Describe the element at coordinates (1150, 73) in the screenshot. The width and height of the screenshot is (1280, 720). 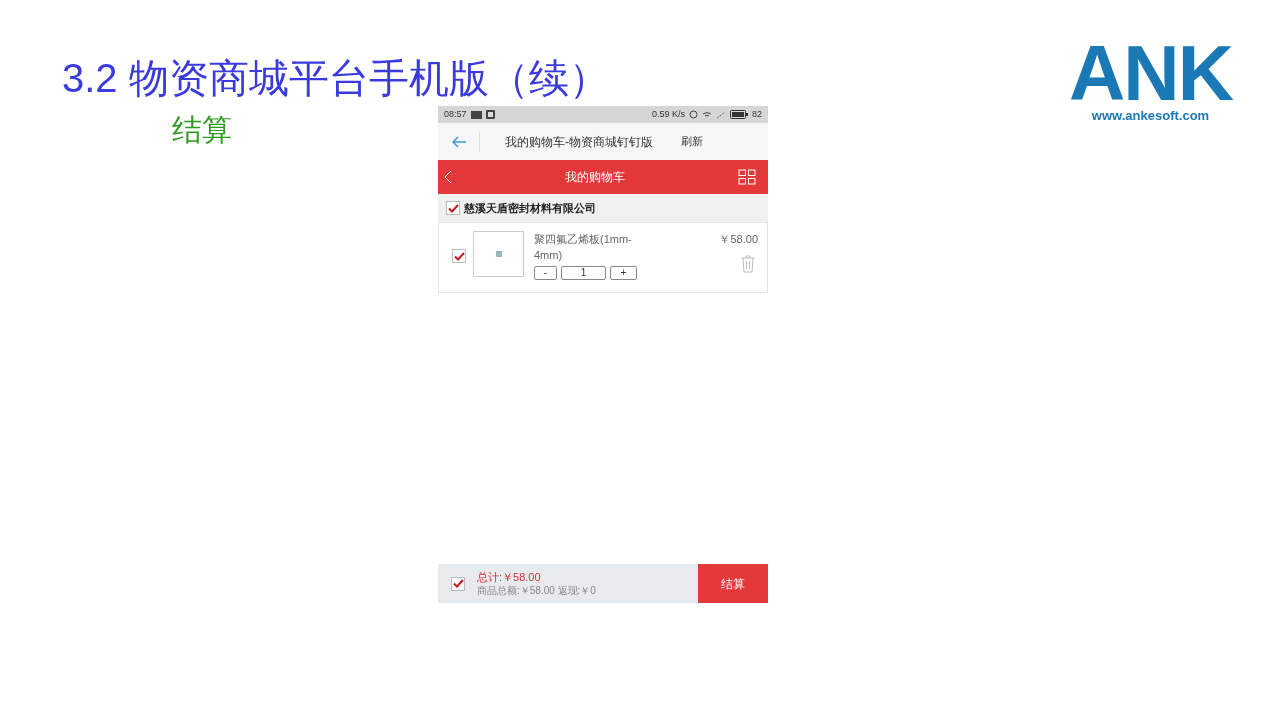
I see `logo-mark: ANK` at that location.